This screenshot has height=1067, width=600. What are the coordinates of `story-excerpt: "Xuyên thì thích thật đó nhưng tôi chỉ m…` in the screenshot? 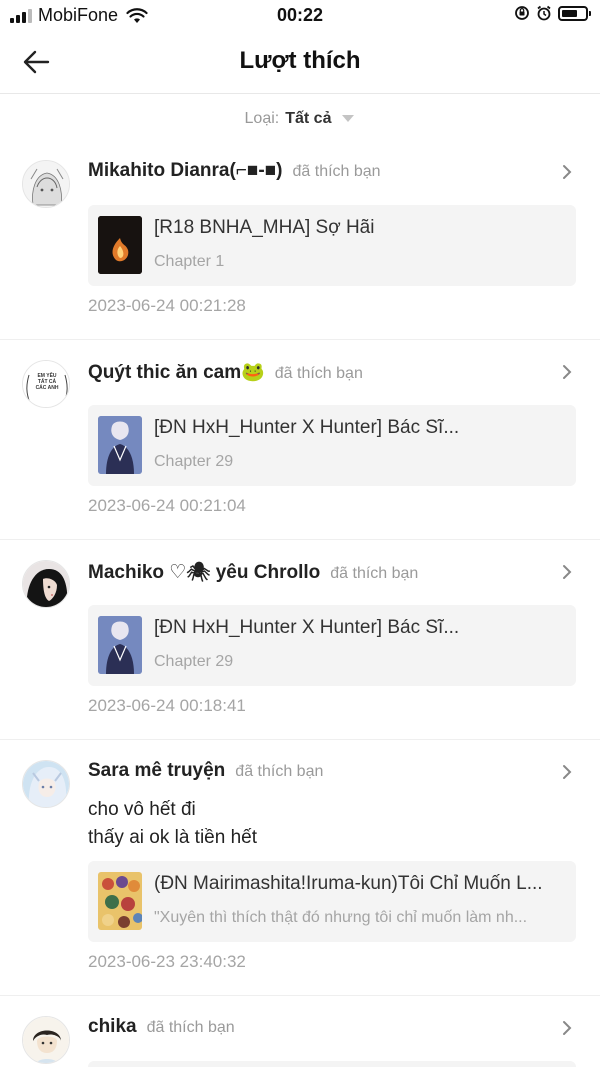 It's located at (341, 917).